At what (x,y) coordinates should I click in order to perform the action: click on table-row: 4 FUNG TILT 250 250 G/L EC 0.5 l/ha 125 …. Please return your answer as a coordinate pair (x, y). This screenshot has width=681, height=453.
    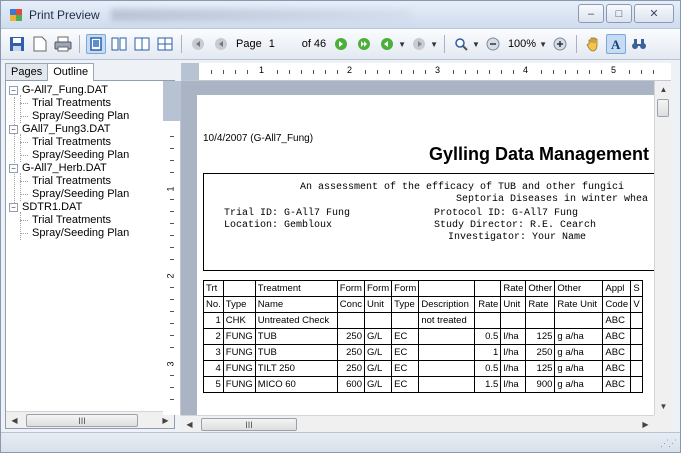
    Looking at the image, I should click on (423, 368).